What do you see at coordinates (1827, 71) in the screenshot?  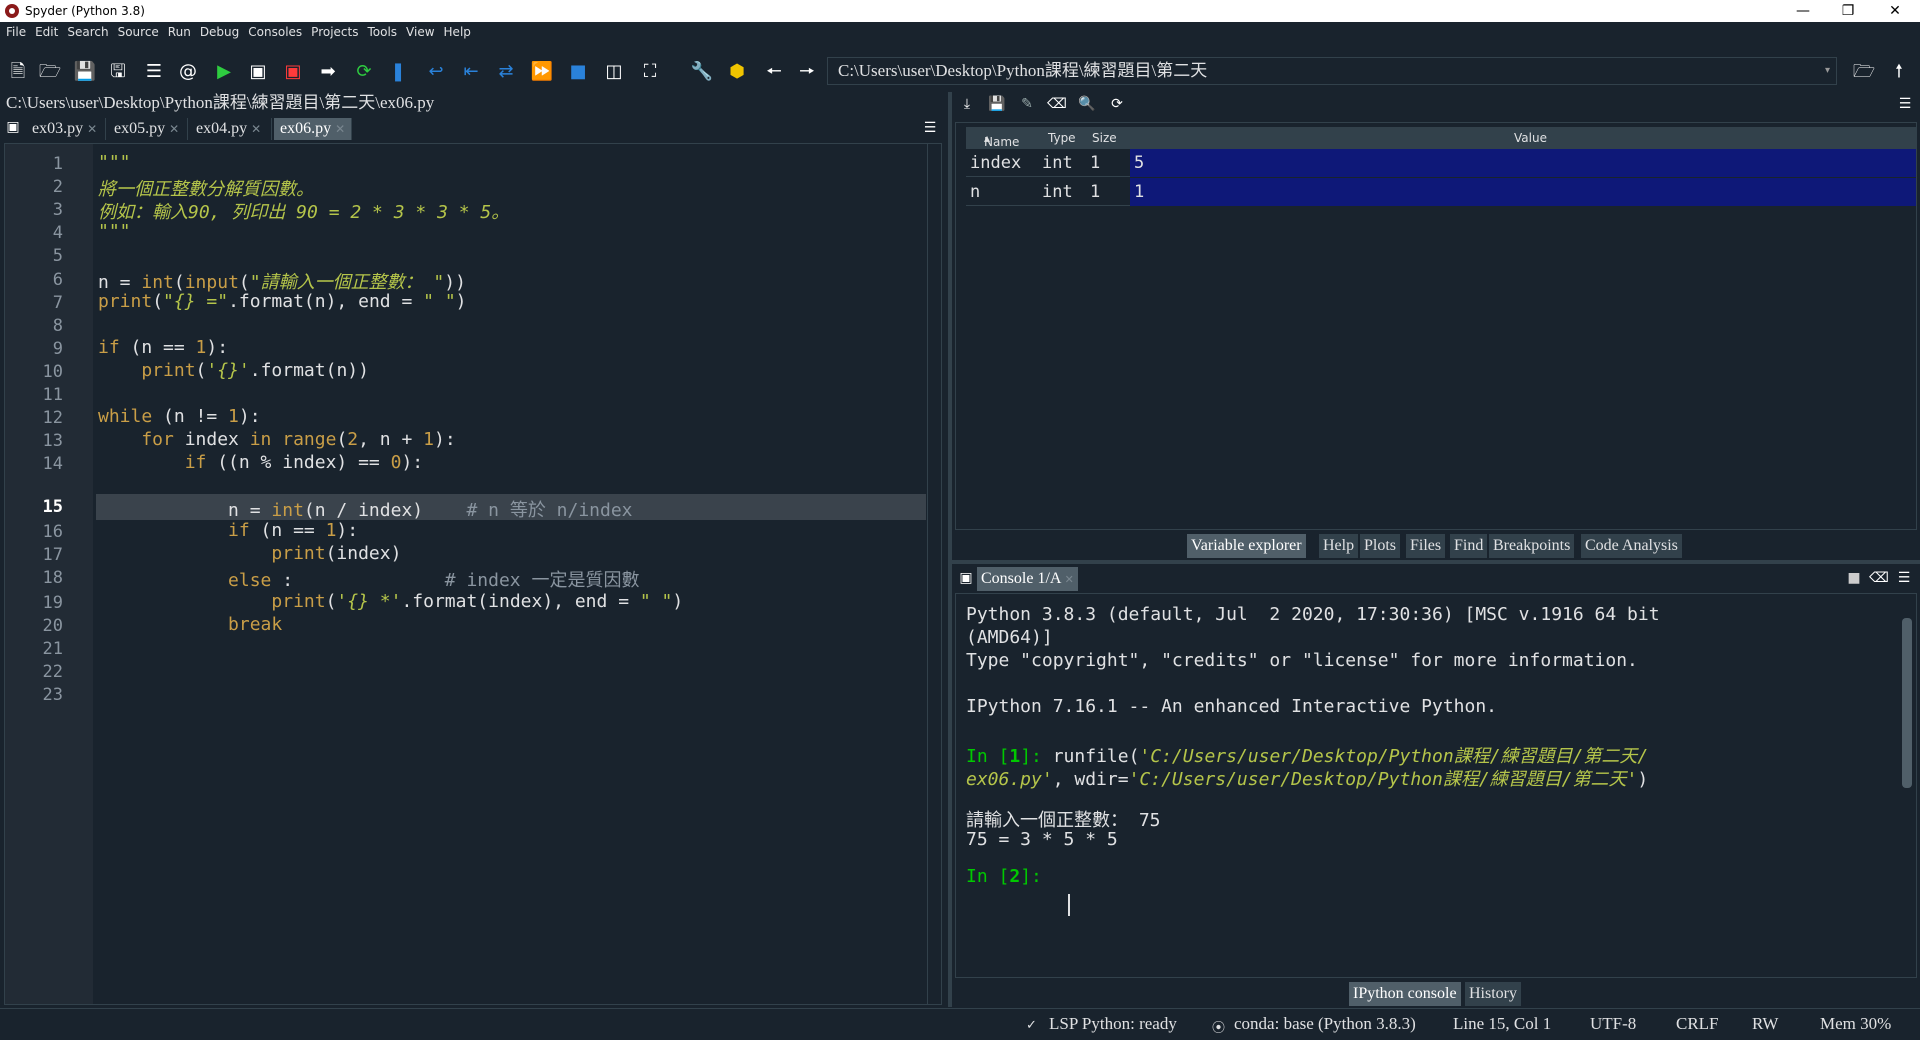 I see `chevron-down-icon: ▾` at bounding box center [1827, 71].